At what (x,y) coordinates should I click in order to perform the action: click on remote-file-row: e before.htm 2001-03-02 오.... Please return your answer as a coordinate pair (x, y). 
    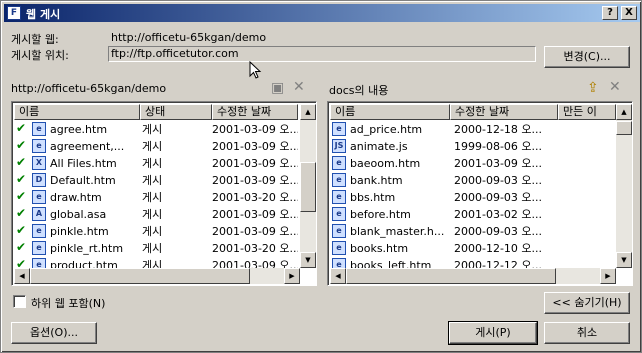
    Looking at the image, I should click on (480, 214).